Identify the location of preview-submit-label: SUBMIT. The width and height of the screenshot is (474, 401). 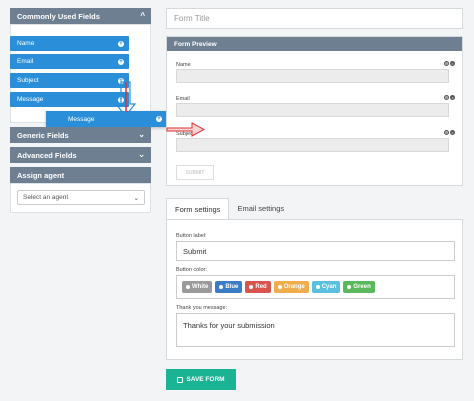
(195, 172).